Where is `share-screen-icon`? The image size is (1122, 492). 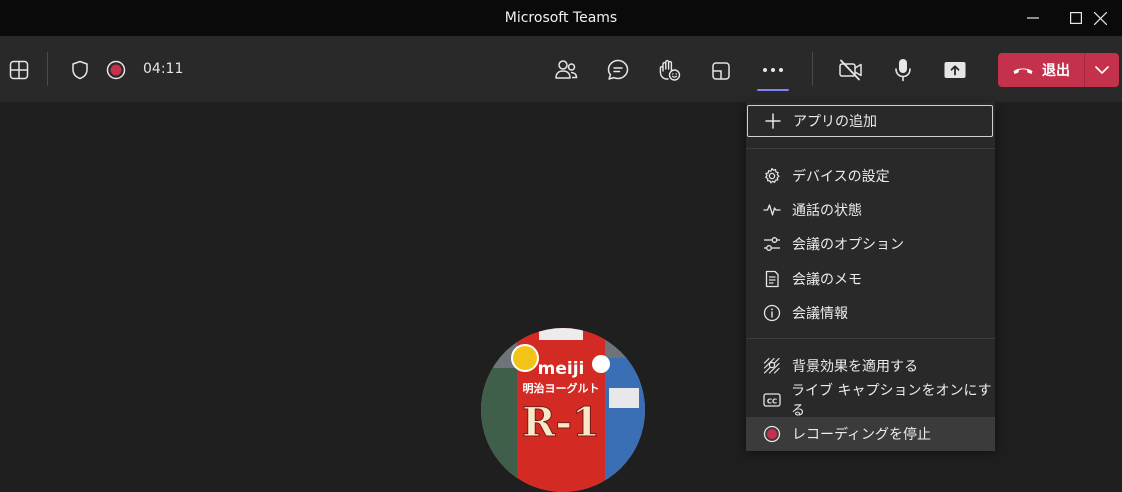 share-screen-icon is located at coordinates (955, 70).